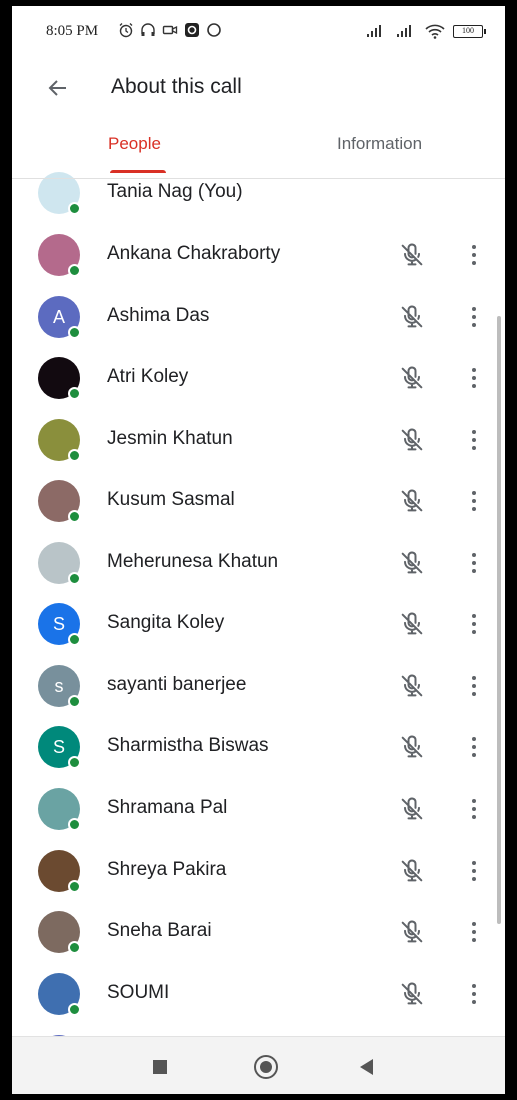  Describe the element at coordinates (258, 500) in the screenshot. I see `participant-row: Kusum Sasmal` at that location.